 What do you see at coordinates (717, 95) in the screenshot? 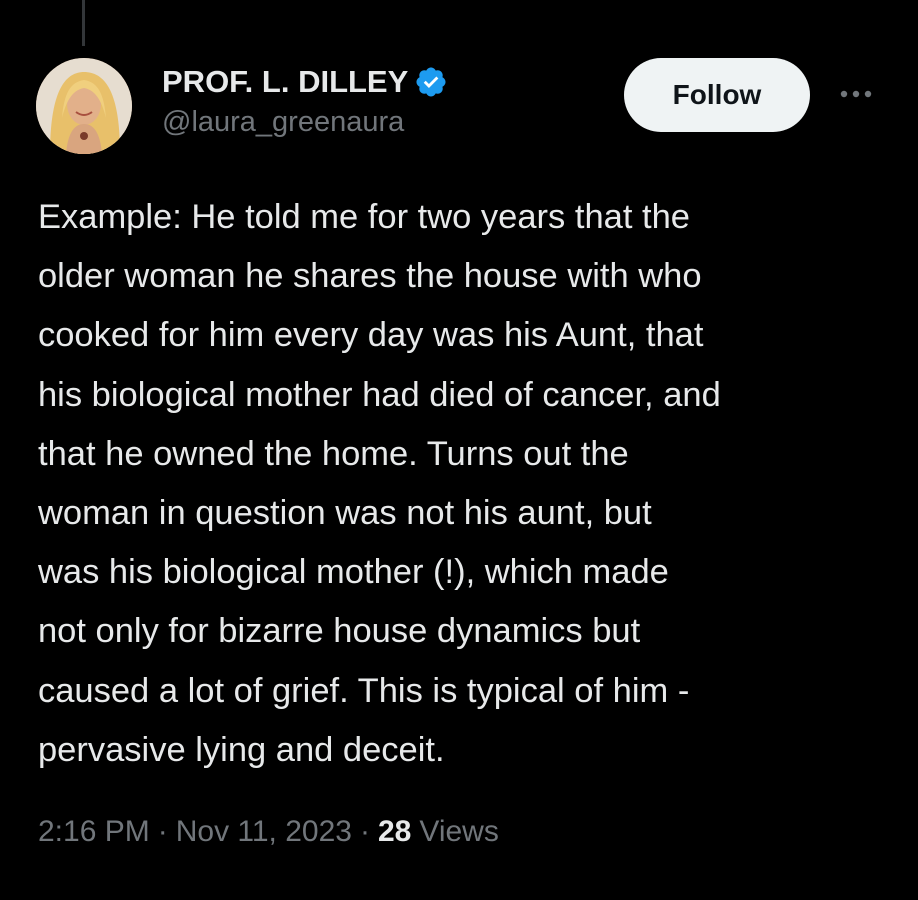
I see `follow-button: Follow` at bounding box center [717, 95].